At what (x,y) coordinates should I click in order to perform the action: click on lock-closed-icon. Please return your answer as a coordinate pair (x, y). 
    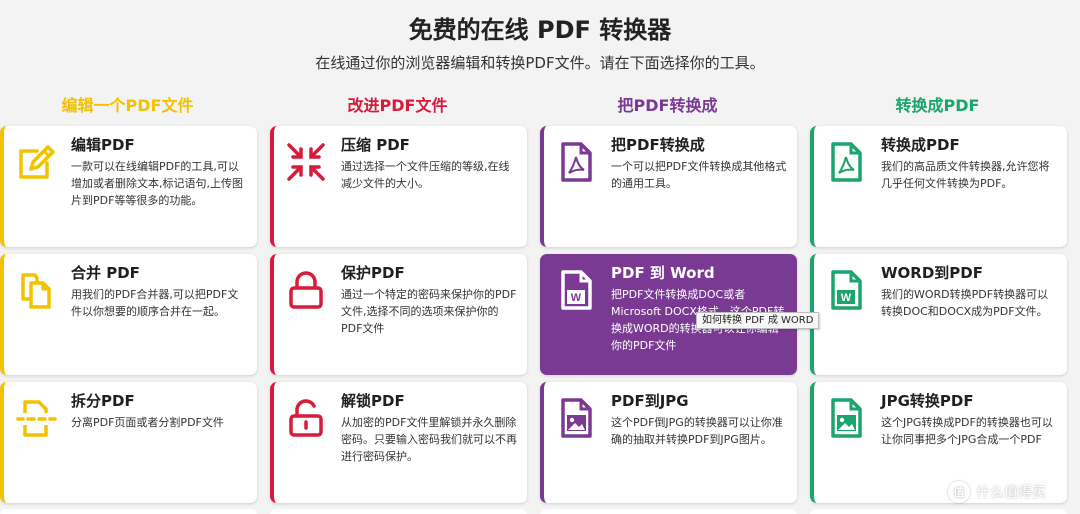
    Looking at the image, I should click on (306, 290).